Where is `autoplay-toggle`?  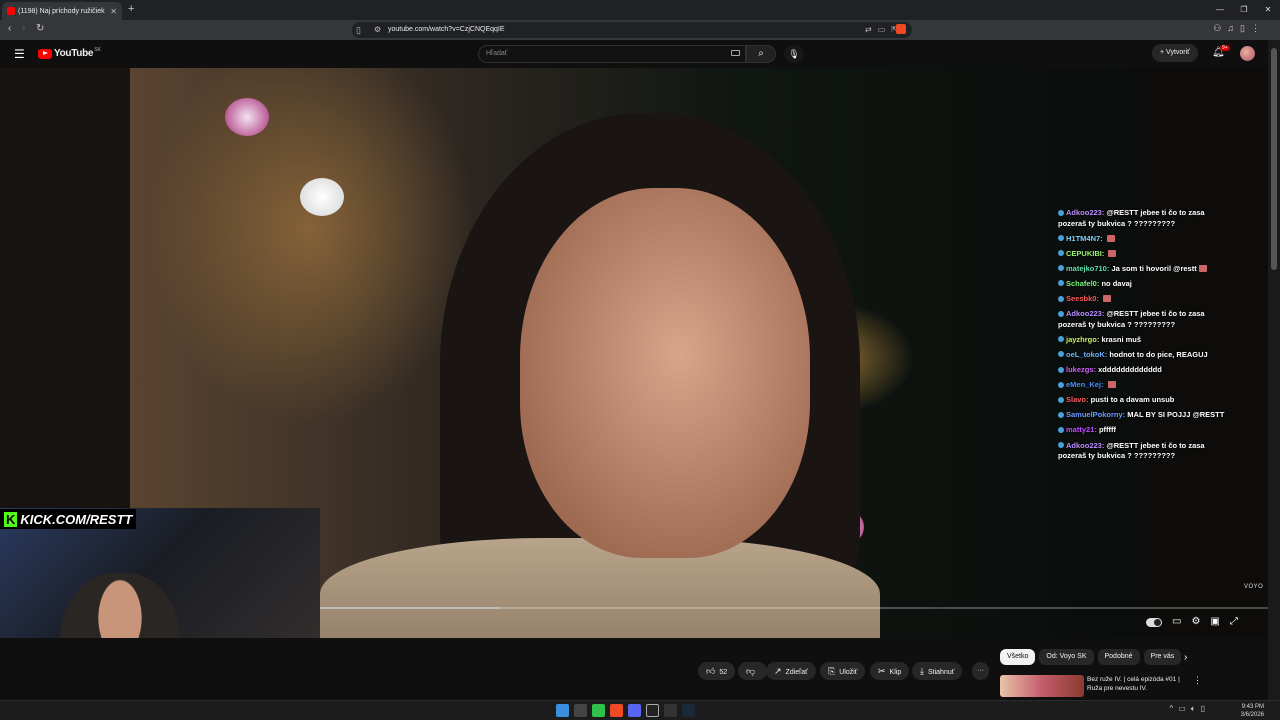
autoplay-toggle is located at coordinates (1154, 622).